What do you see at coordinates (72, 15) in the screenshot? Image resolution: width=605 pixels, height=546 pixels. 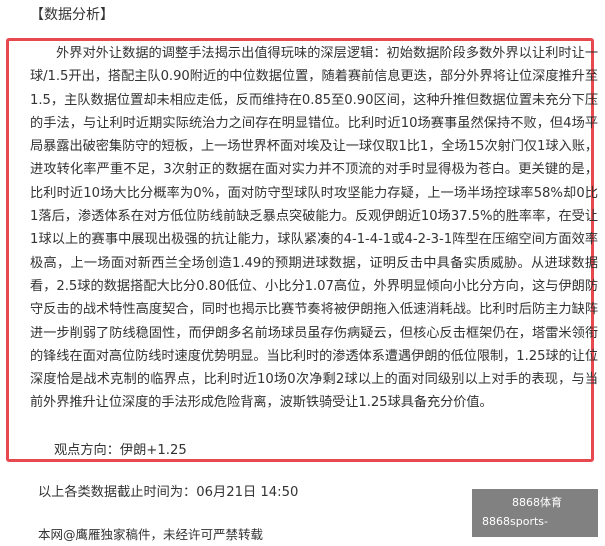 I see `section-title: 【数据分析】` at bounding box center [72, 15].